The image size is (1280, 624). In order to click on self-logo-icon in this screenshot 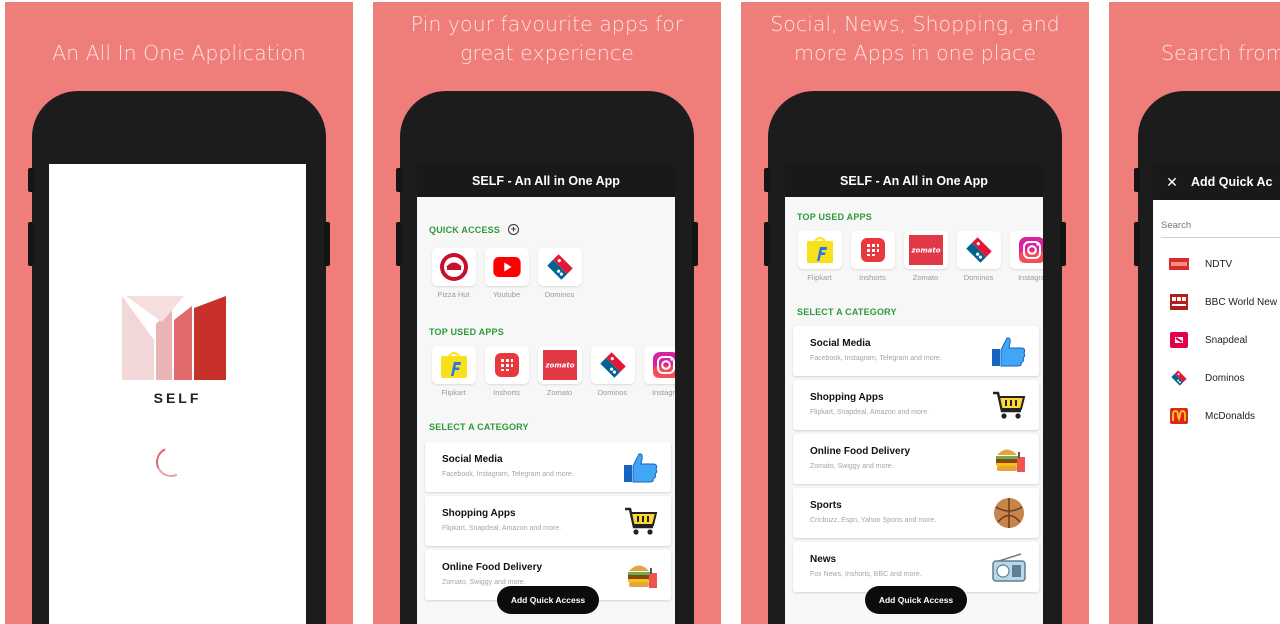, I will do `click(174, 338)`.